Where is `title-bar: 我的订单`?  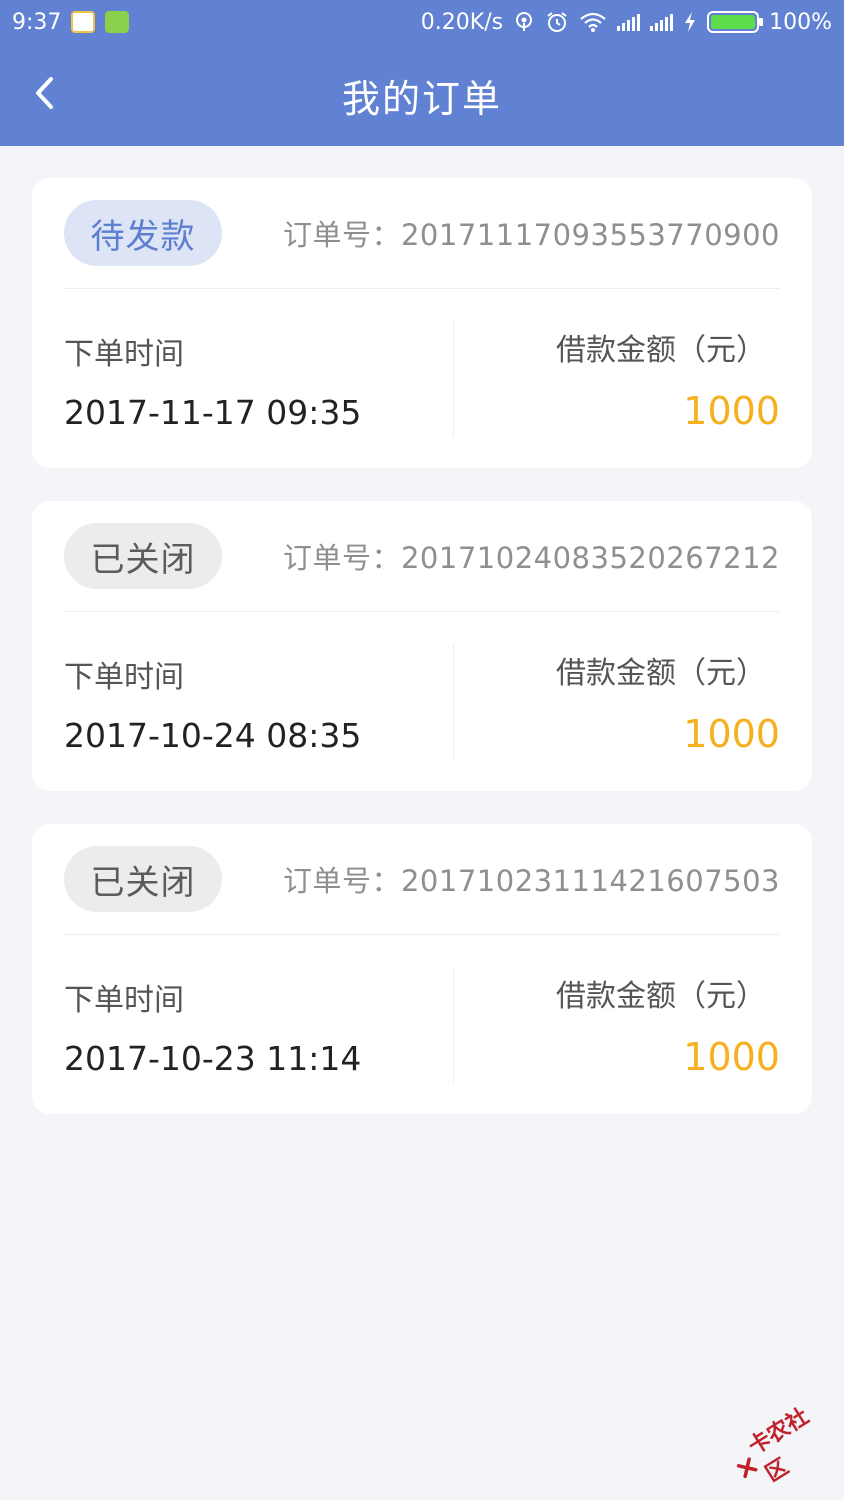
title-bar: 我的订单 is located at coordinates (422, 95).